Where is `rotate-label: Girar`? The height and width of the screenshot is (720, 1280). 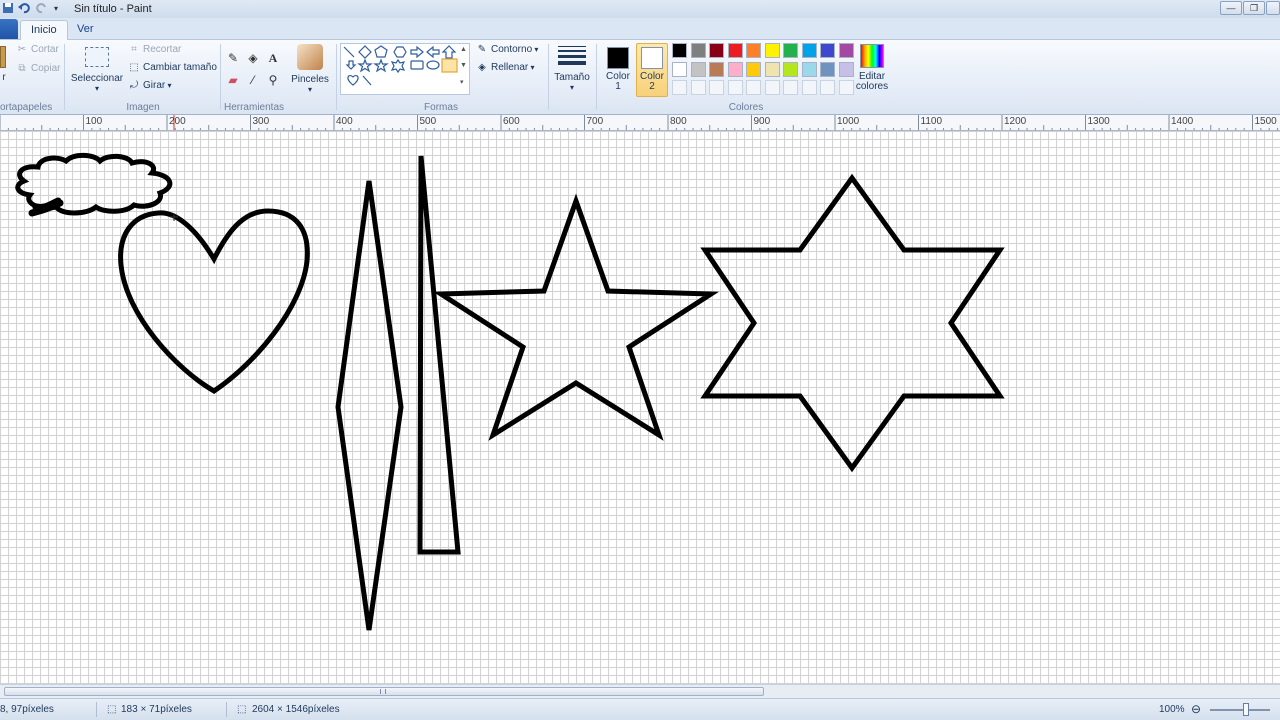
rotate-label: Girar is located at coordinates (154, 85).